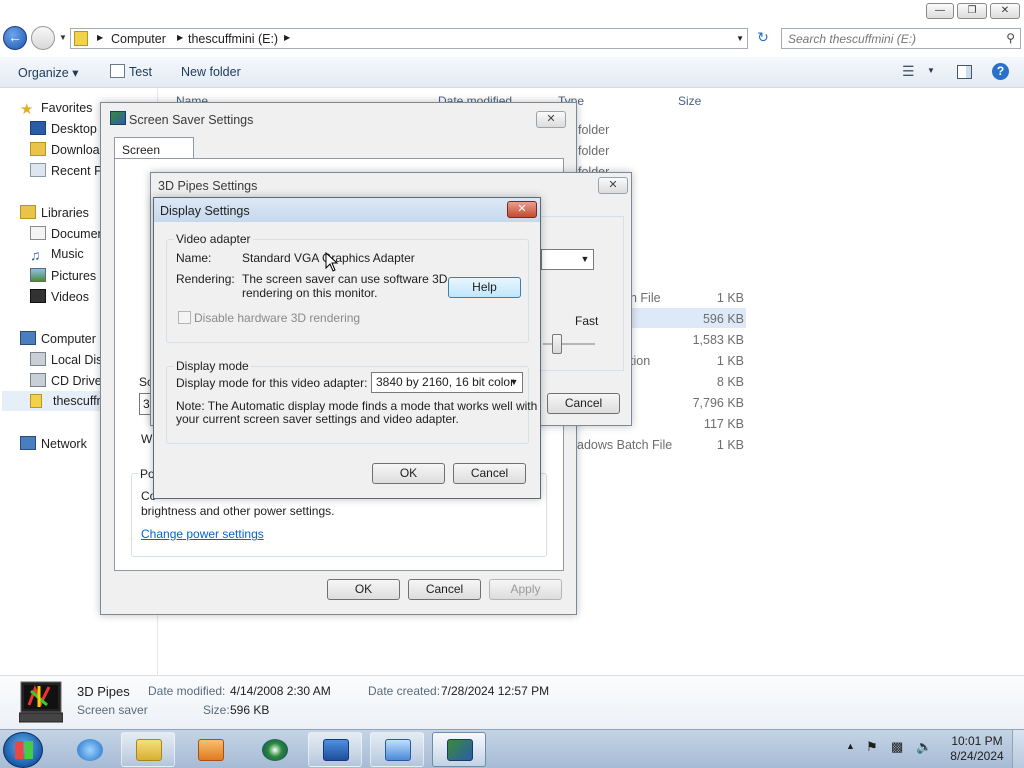 The height and width of the screenshot is (768, 1024). What do you see at coordinates (280, 691) in the screenshot?
I see `details-date-modified: 4/14/2008 2:30 AM` at bounding box center [280, 691].